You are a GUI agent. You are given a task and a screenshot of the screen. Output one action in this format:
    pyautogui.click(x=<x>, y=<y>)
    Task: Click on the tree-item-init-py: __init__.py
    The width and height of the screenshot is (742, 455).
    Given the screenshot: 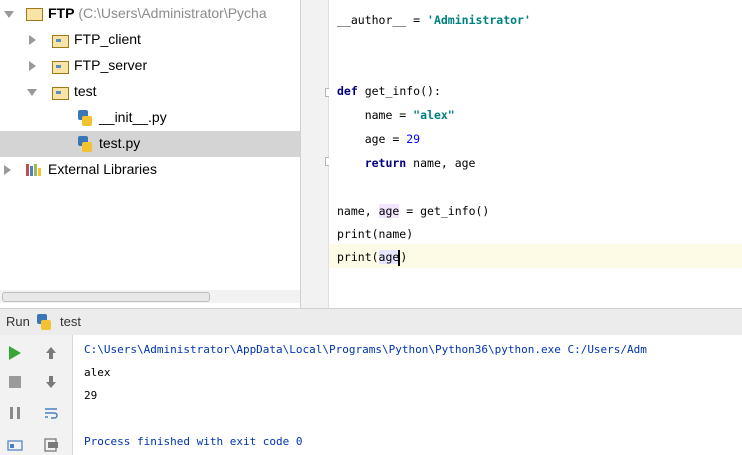 What is the action you would take?
    pyautogui.click(x=150, y=118)
    